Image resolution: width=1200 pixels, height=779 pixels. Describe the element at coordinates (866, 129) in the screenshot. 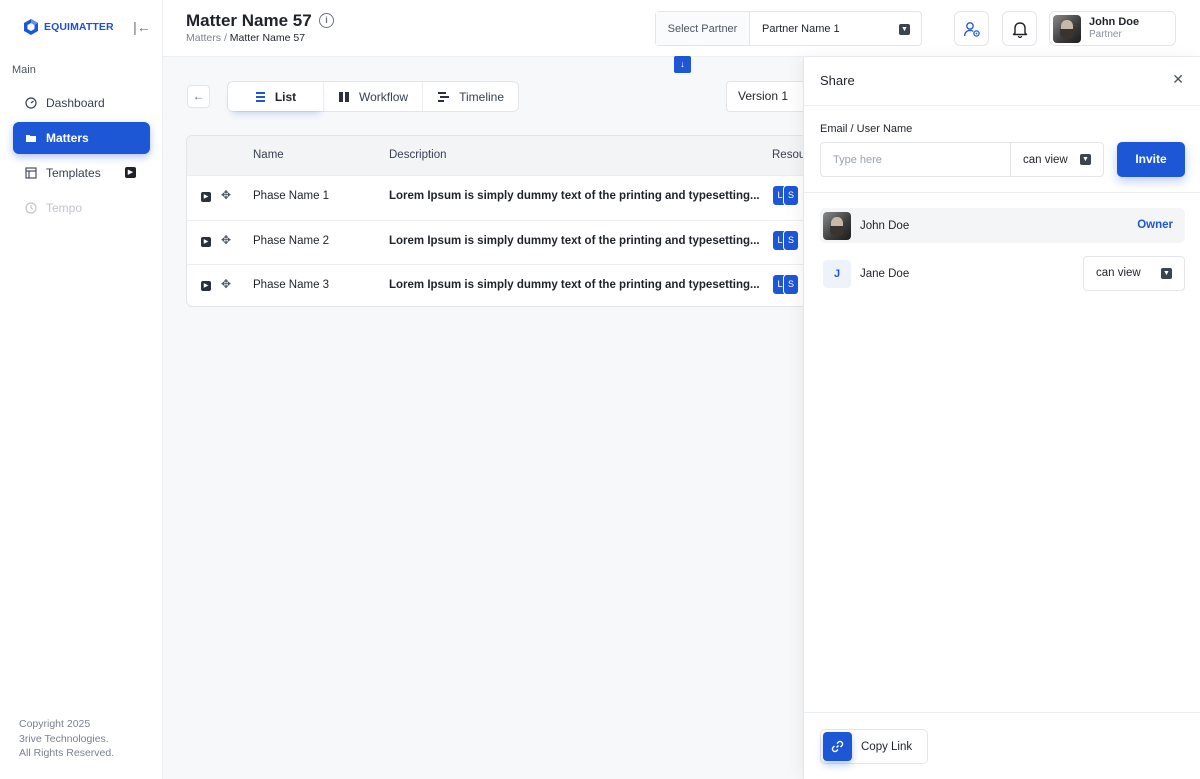

I see `email-field-label: Email / User Name` at that location.